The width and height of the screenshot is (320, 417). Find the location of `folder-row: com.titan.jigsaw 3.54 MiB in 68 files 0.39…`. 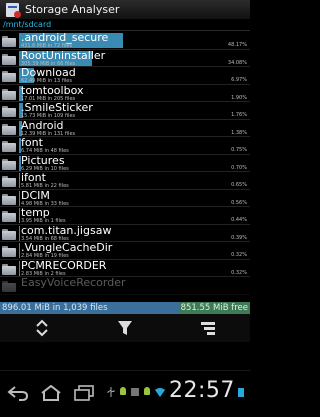

folder-row: com.titan.jigsaw 3.54 MiB in 68 files 0.39… is located at coordinates (125, 233).